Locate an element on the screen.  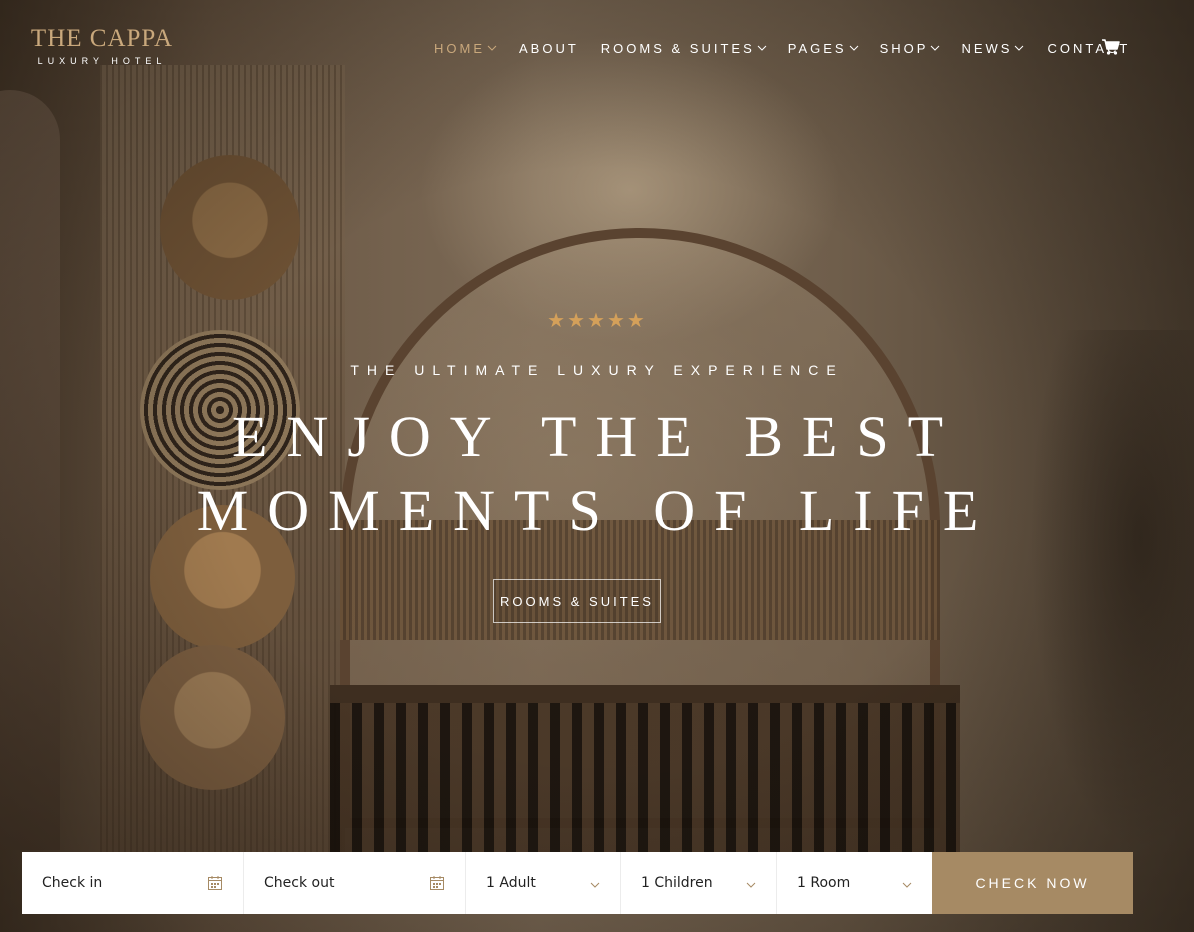
nav-item-label: ROOMS & SUITES is located at coordinates (677, 48).